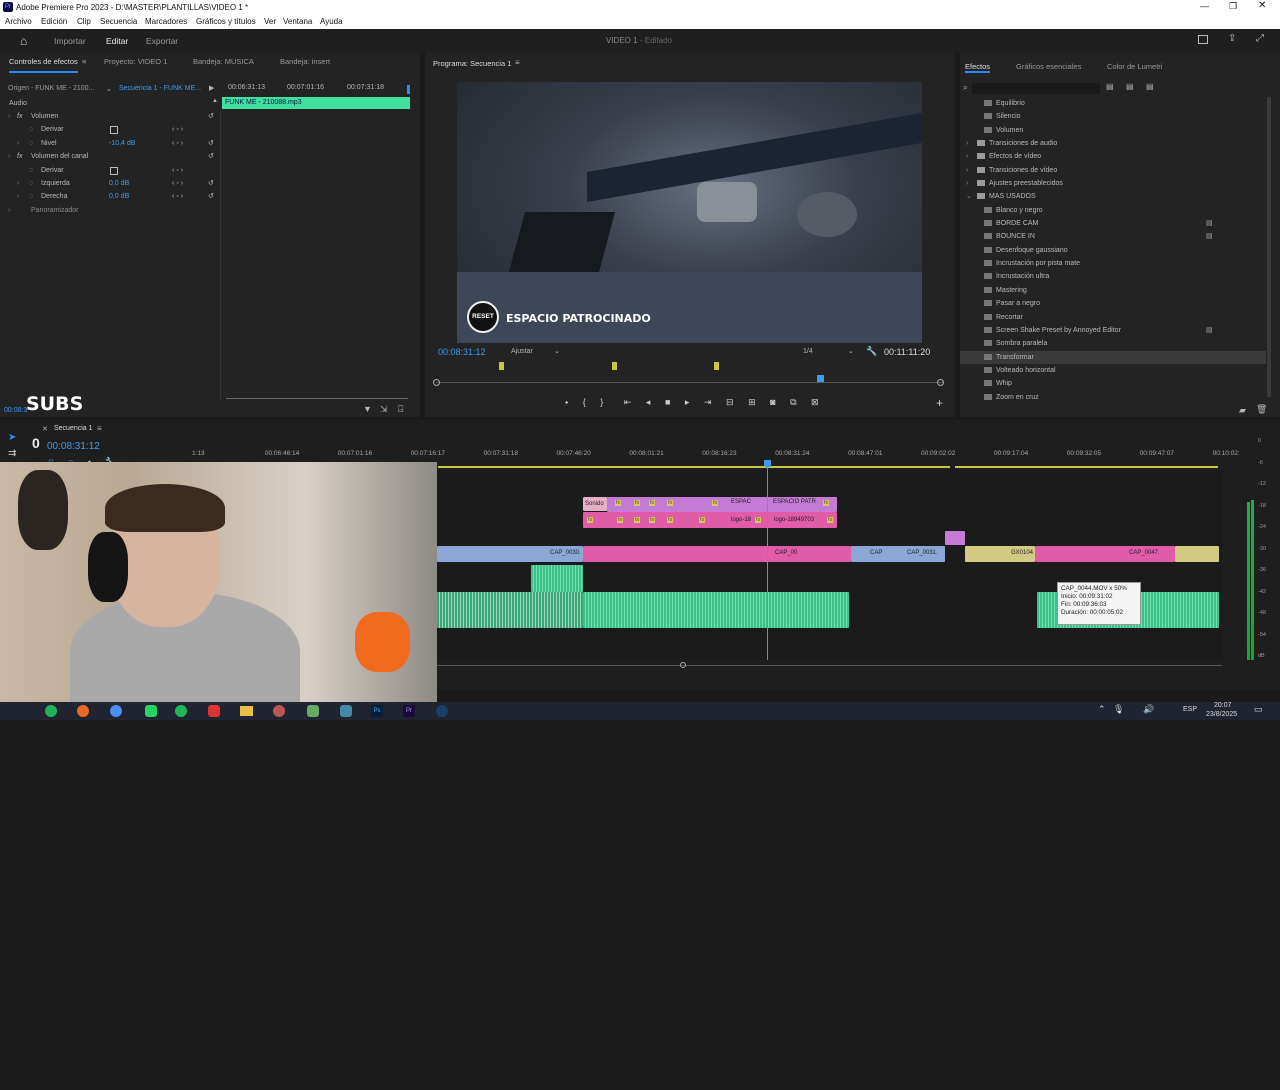 The image size is (1280, 1090). Describe the element at coordinates (1113, 397) in the screenshot. I see `effects-list-item: Zoom en cruz` at that location.